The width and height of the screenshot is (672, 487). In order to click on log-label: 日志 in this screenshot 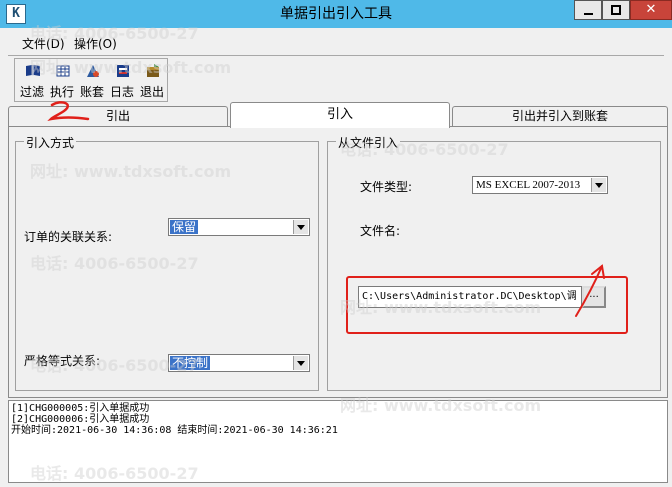, I will do `click(121, 92)`.